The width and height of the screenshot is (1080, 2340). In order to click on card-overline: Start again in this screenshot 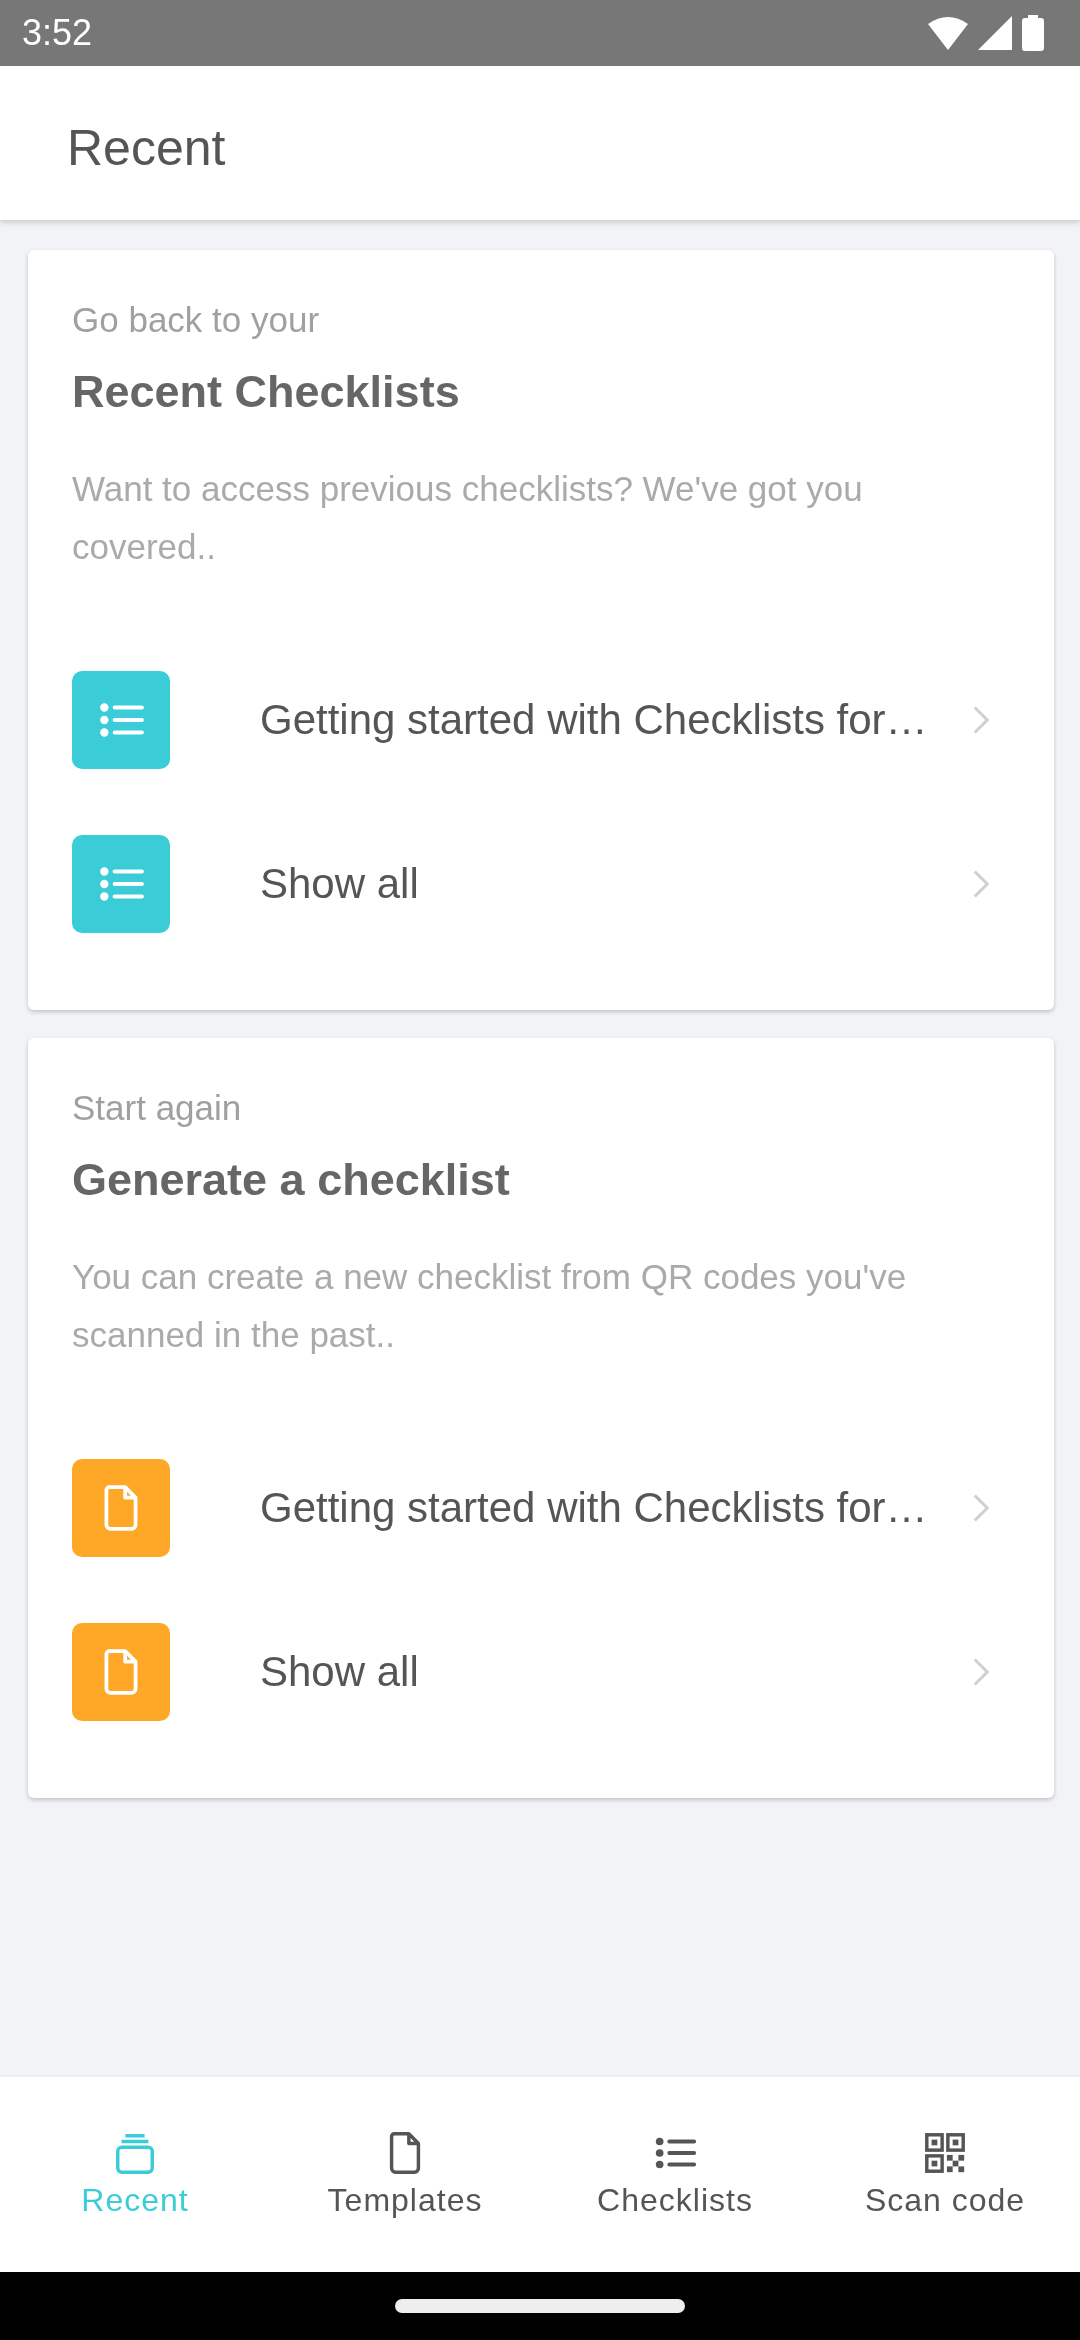, I will do `click(157, 1108)`.